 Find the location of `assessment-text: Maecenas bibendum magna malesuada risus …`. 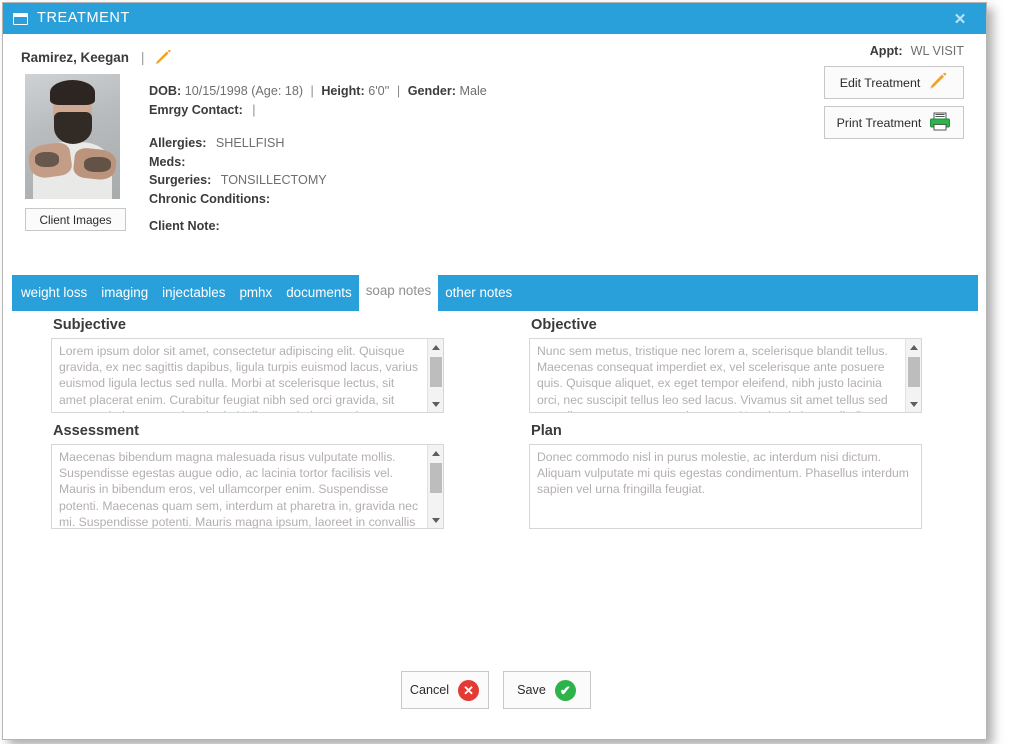

assessment-text: Maecenas bibendum magna malesuada risus … is located at coordinates (239, 489).